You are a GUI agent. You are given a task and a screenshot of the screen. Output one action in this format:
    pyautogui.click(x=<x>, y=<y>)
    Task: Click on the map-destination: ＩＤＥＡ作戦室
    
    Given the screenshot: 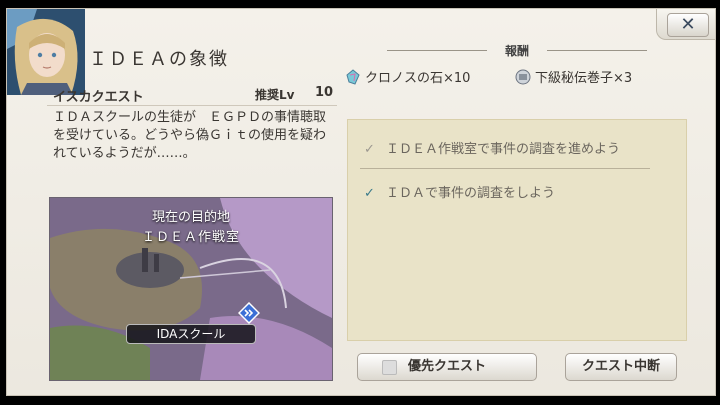 What is the action you would take?
    pyautogui.click(x=190, y=237)
    